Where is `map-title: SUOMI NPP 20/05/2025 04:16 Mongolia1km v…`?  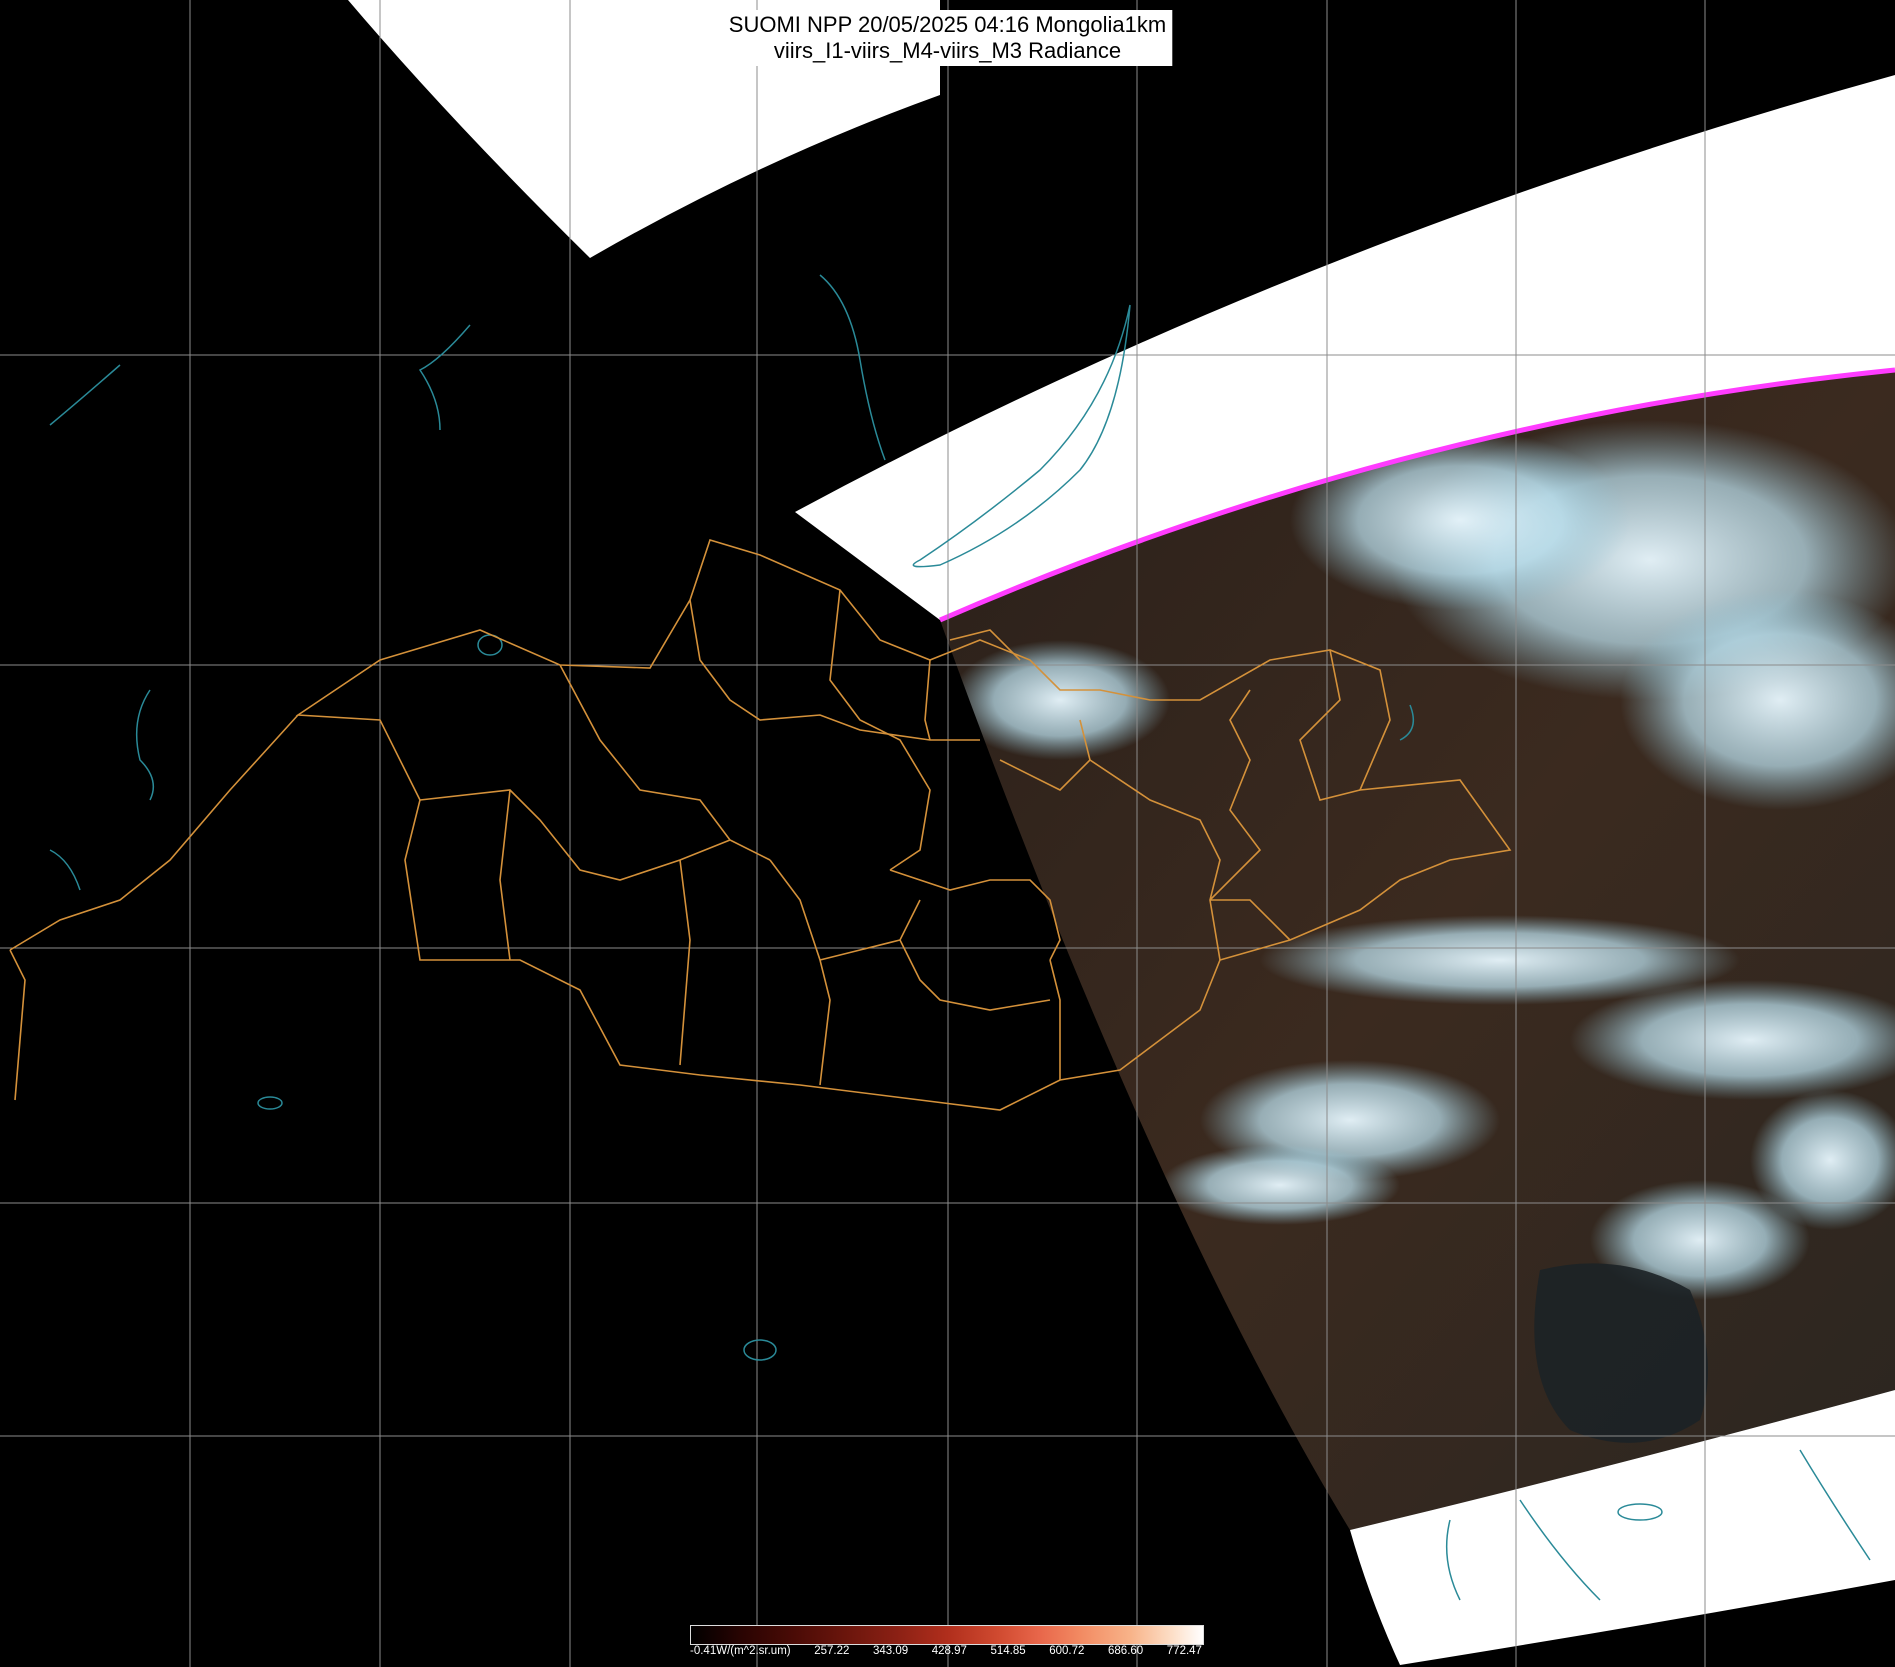 map-title: SUOMI NPP 20/05/2025 04:16 Mongolia1km v… is located at coordinates (947, 38).